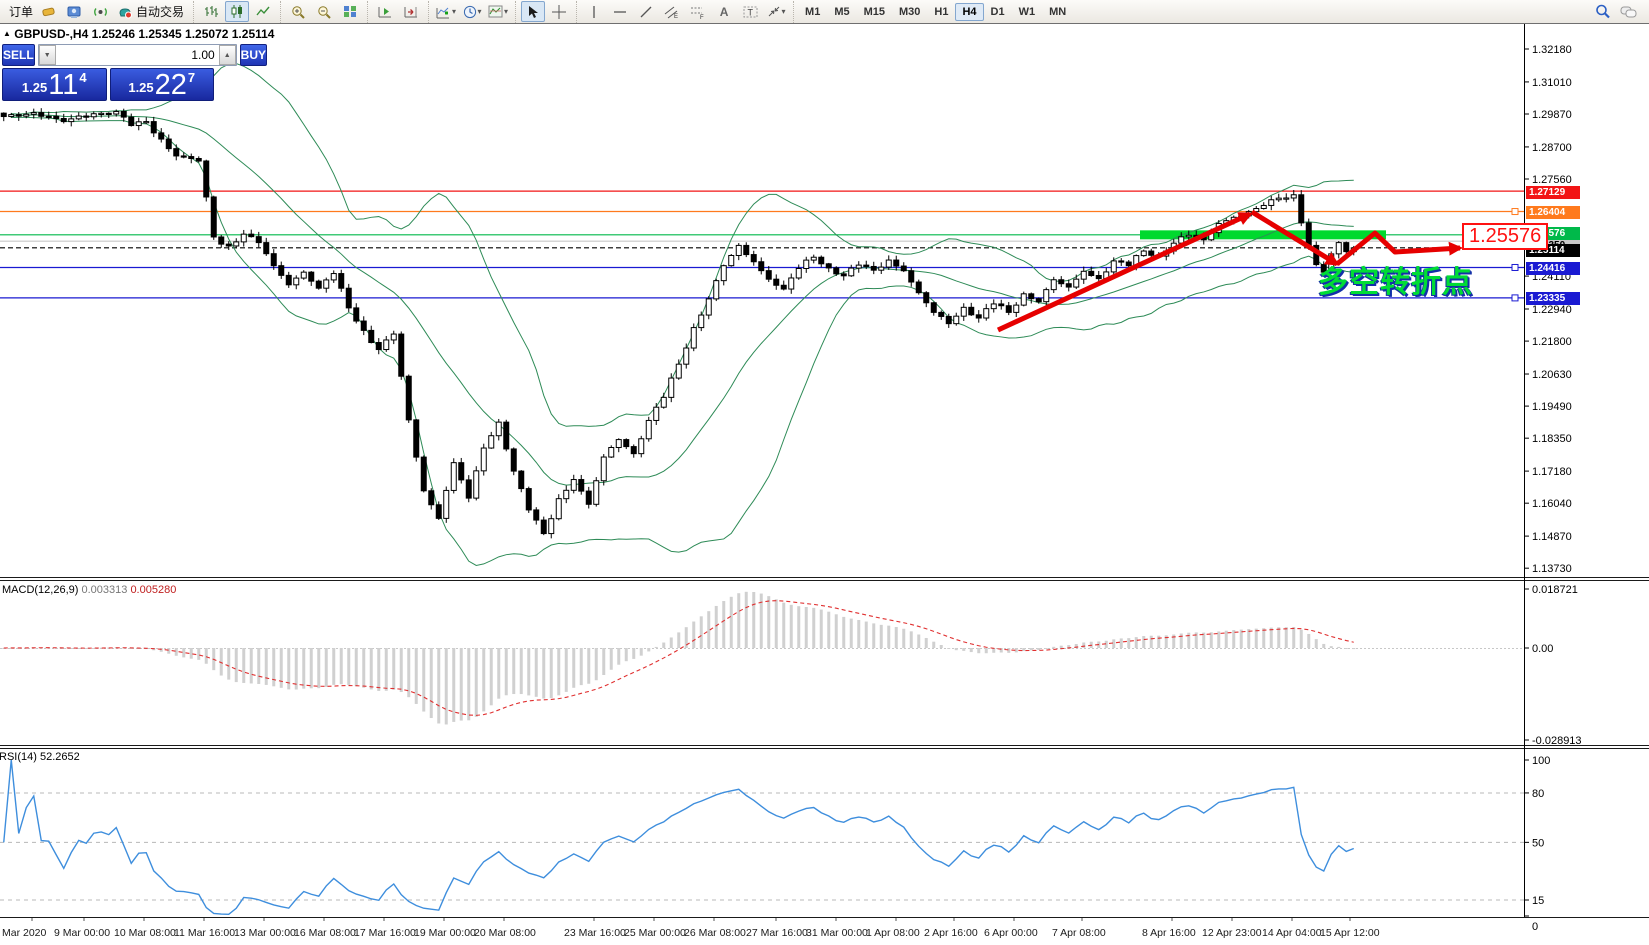 This screenshot has height=945, width=1649. Describe the element at coordinates (1350, 933) in the screenshot. I see `time-axis-label: 15 Apr 12:00` at that location.